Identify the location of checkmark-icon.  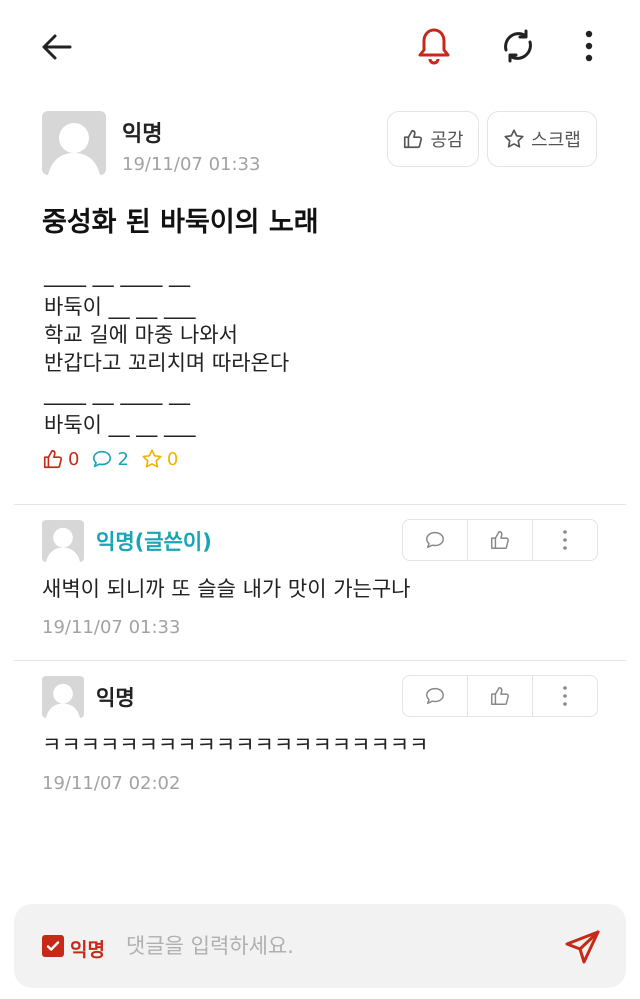
(53, 946).